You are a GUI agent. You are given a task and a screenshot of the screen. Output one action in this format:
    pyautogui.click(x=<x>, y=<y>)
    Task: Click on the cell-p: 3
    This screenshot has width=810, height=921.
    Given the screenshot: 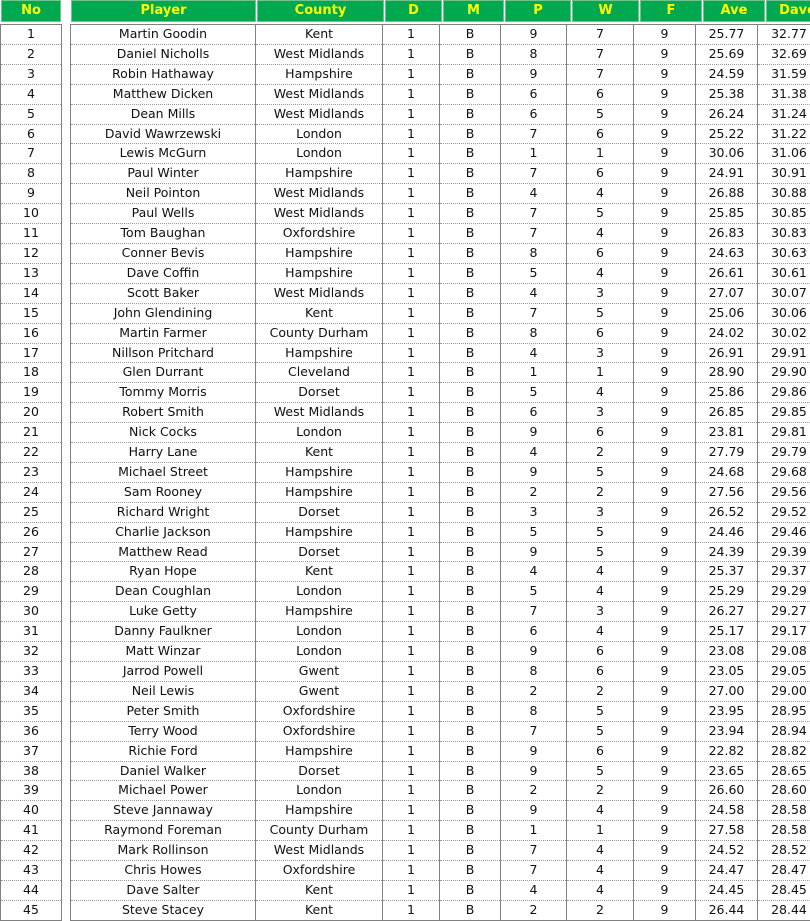 What is the action you would take?
    pyautogui.click(x=534, y=512)
    